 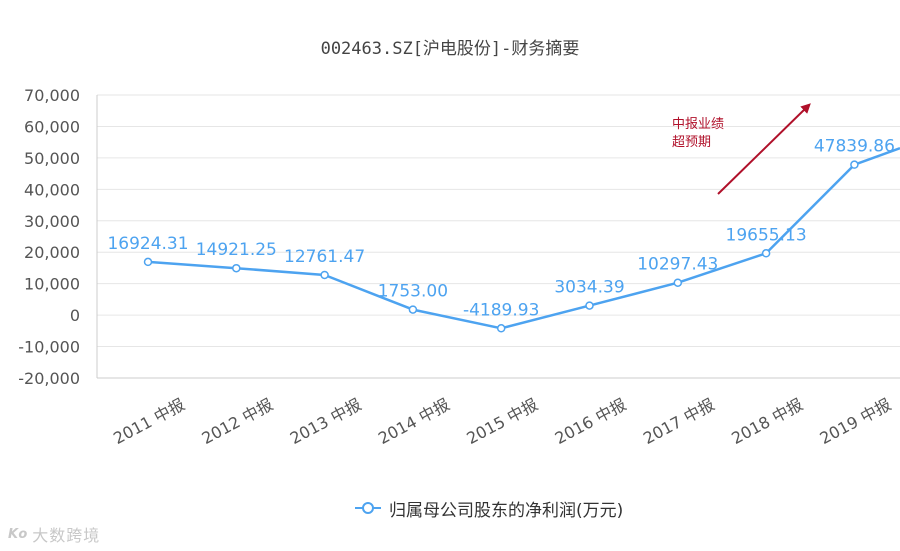 I want to click on annotation-line-1: 中报业绩, so click(x=698, y=124).